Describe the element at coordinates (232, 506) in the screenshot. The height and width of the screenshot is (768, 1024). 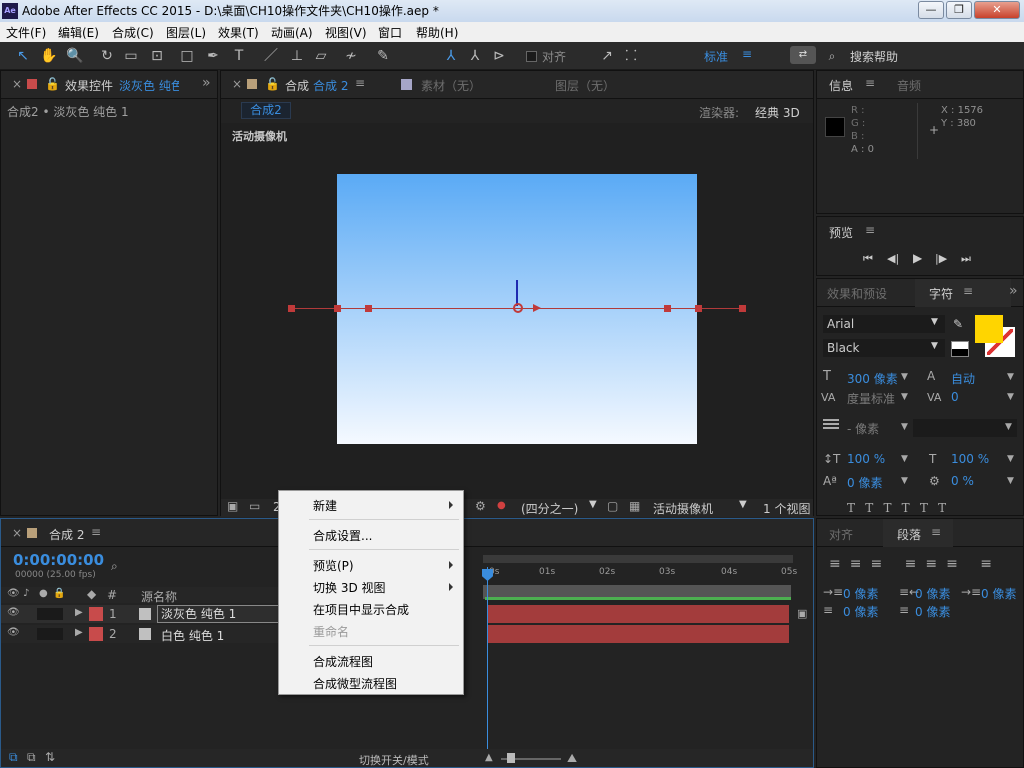
I see `always-preview-icon: ▣` at that location.